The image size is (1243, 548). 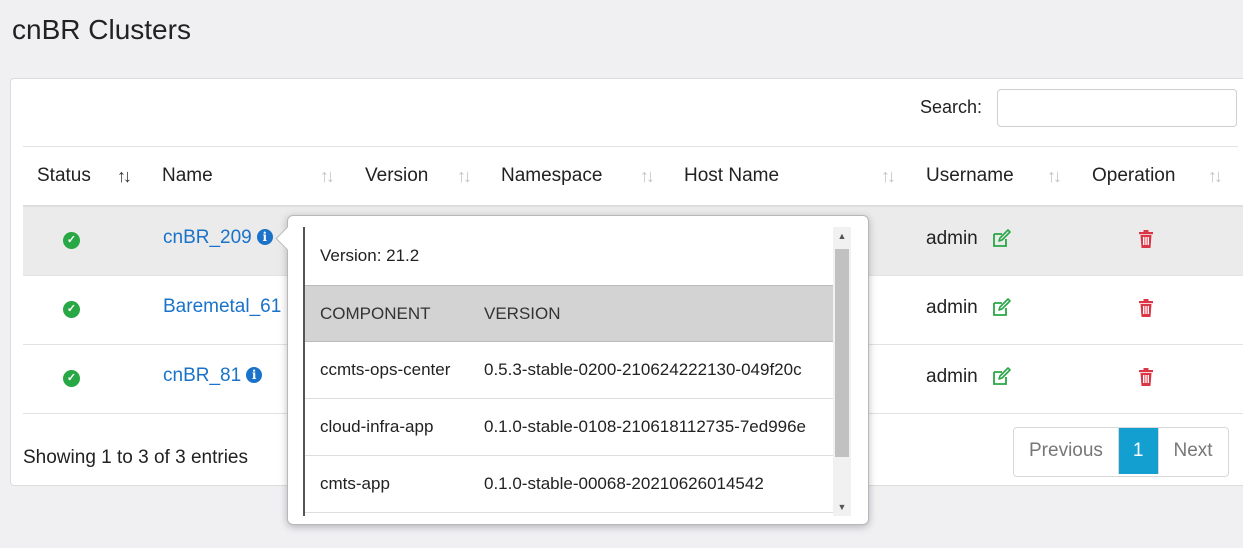 What do you see at coordinates (385, 369) in the screenshot?
I see `component-name: ccmts-ops-center` at bounding box center [385, 369].